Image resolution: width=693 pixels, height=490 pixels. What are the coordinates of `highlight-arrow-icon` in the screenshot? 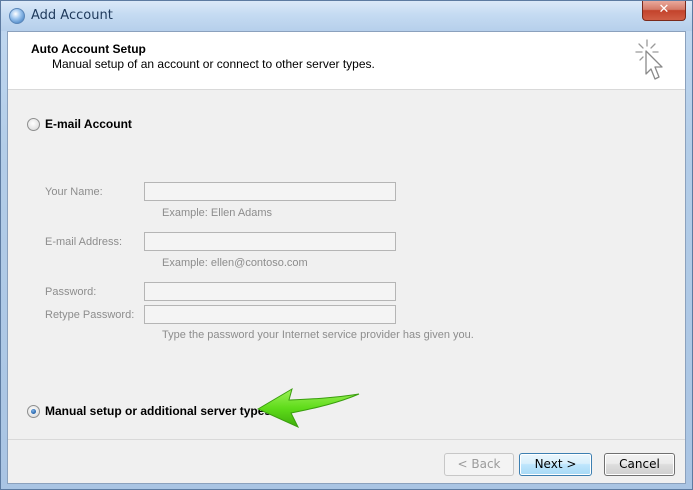 It's located at (308, 408).